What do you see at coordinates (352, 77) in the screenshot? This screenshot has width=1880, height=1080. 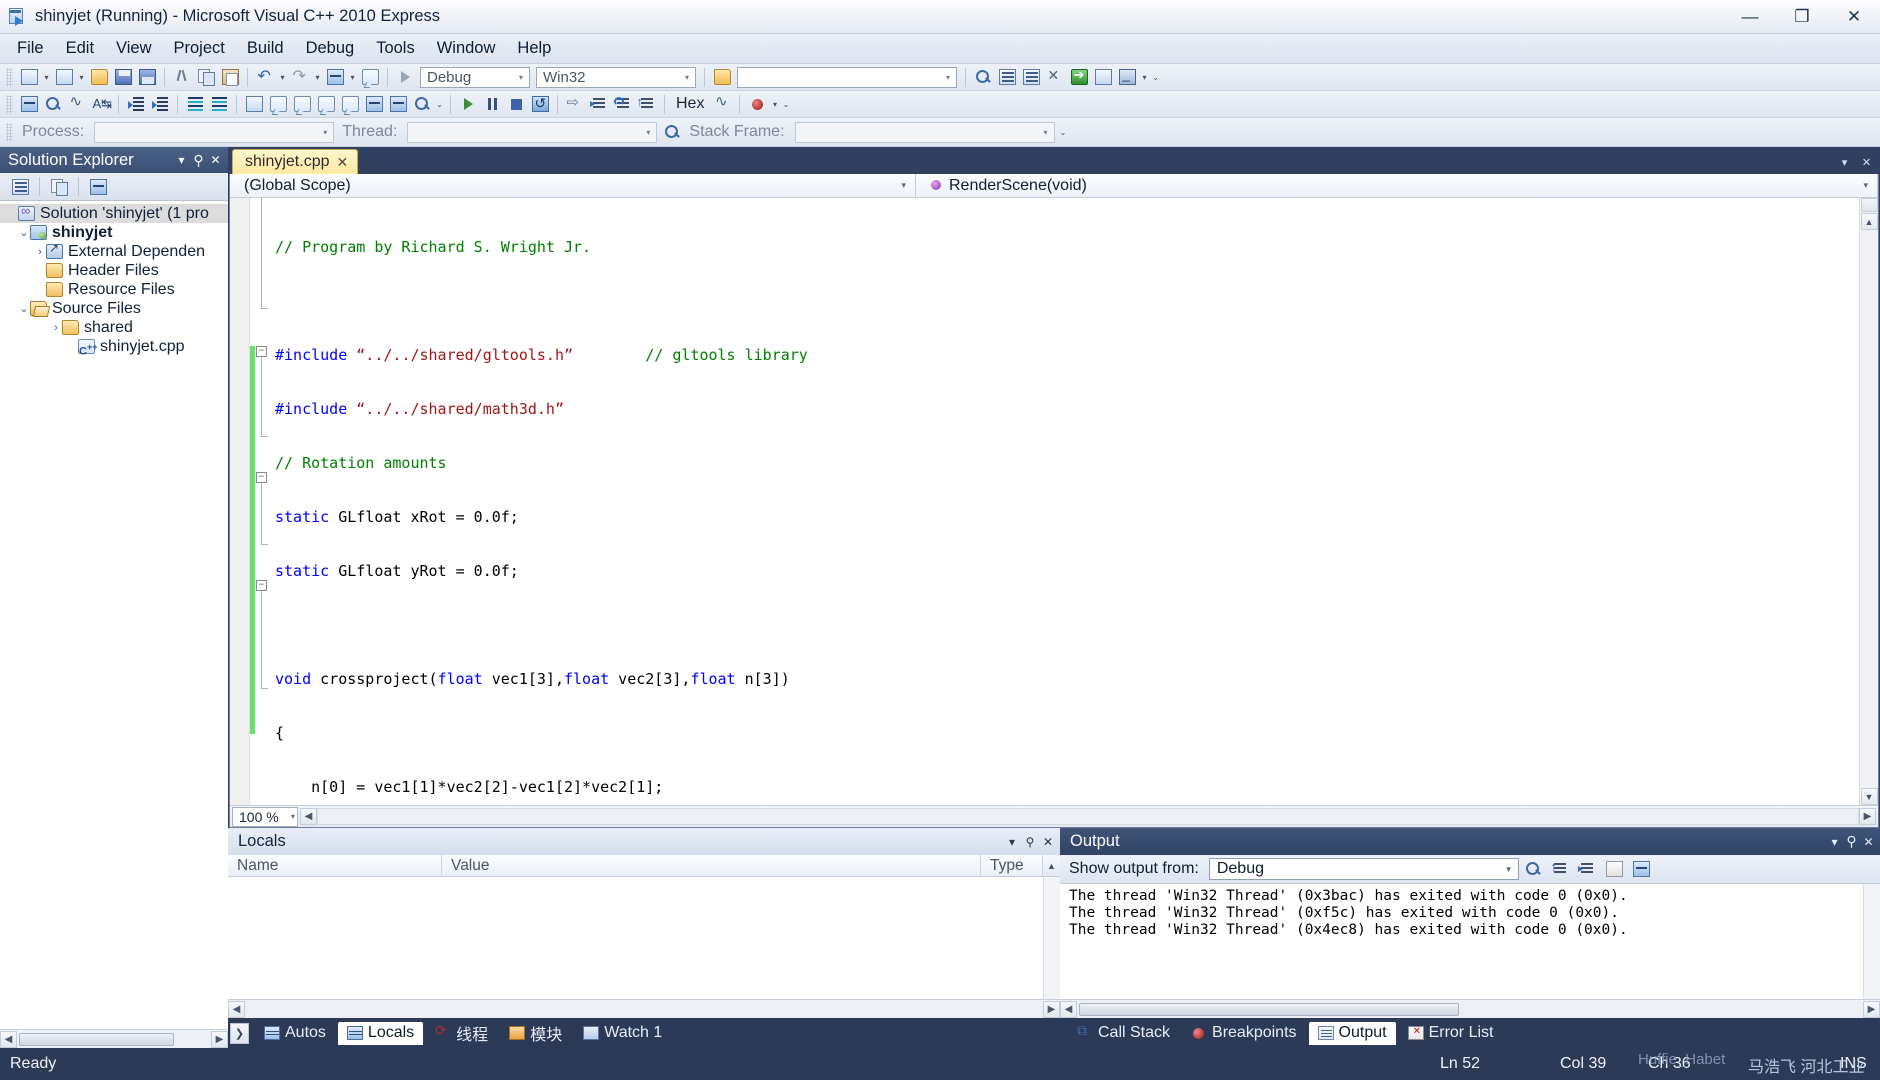 I see `navigate-dropdown-icon: ▾` at bounding box center [352, 77].